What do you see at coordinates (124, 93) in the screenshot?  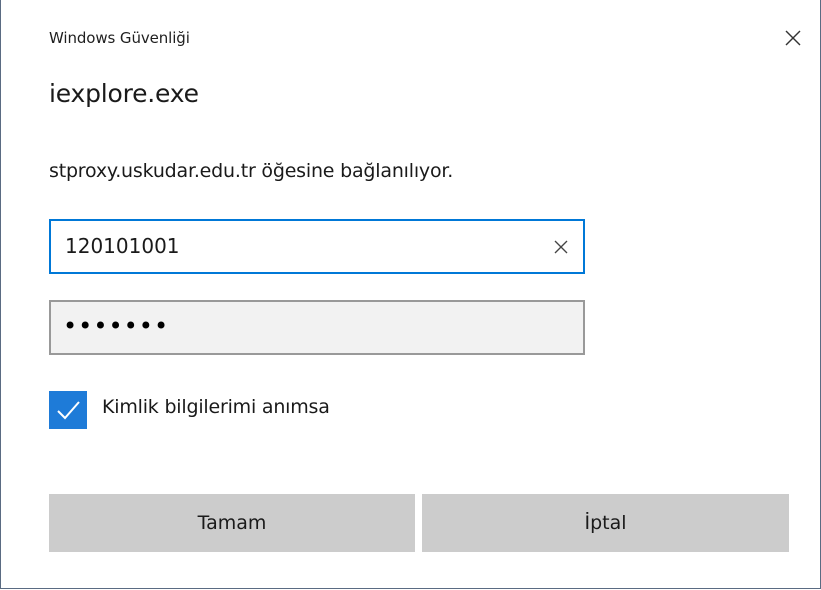 I see `app-name: iexplore.exe` at bounding box center [124, 93].